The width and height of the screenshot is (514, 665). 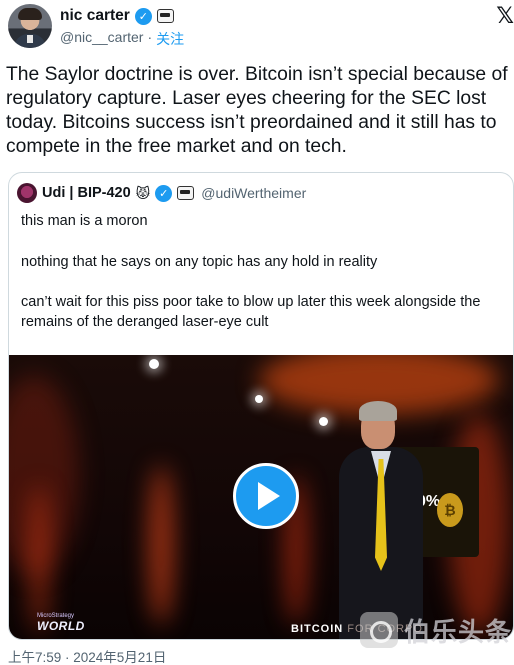 I want to click on quote-header: Udi | BIP-420 😾 ✓ @udiWertheimer, so click(x=161, y=193).